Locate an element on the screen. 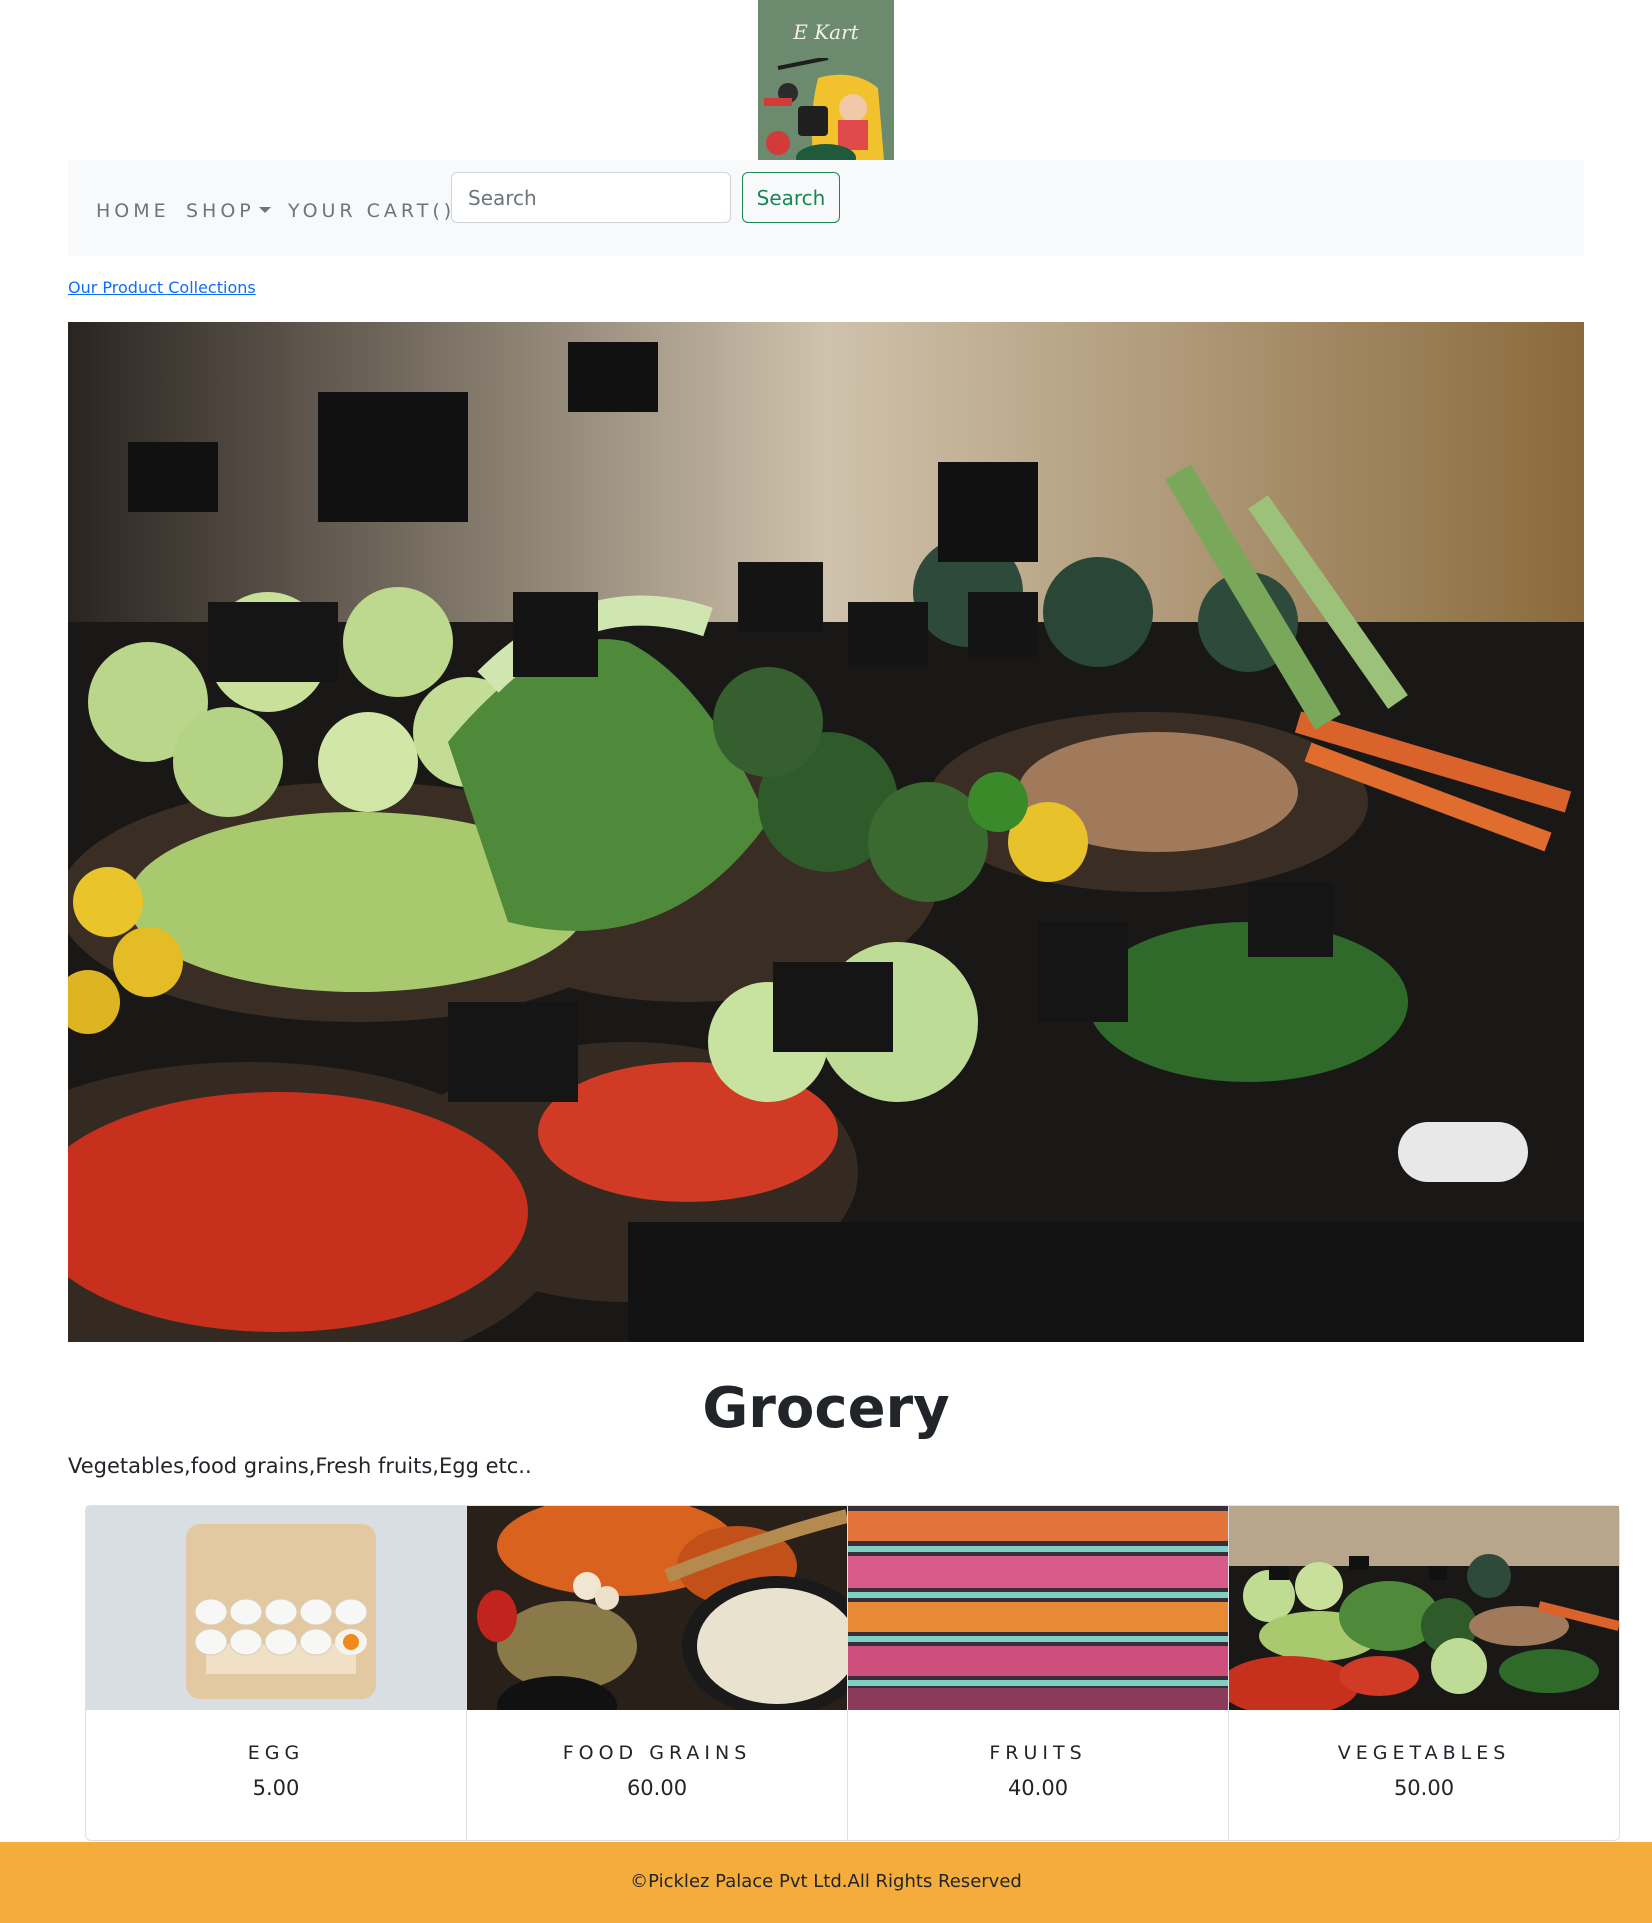 The image size is (1652, 1923). product-price: 5.00 is located at coordinates (276, 1788).